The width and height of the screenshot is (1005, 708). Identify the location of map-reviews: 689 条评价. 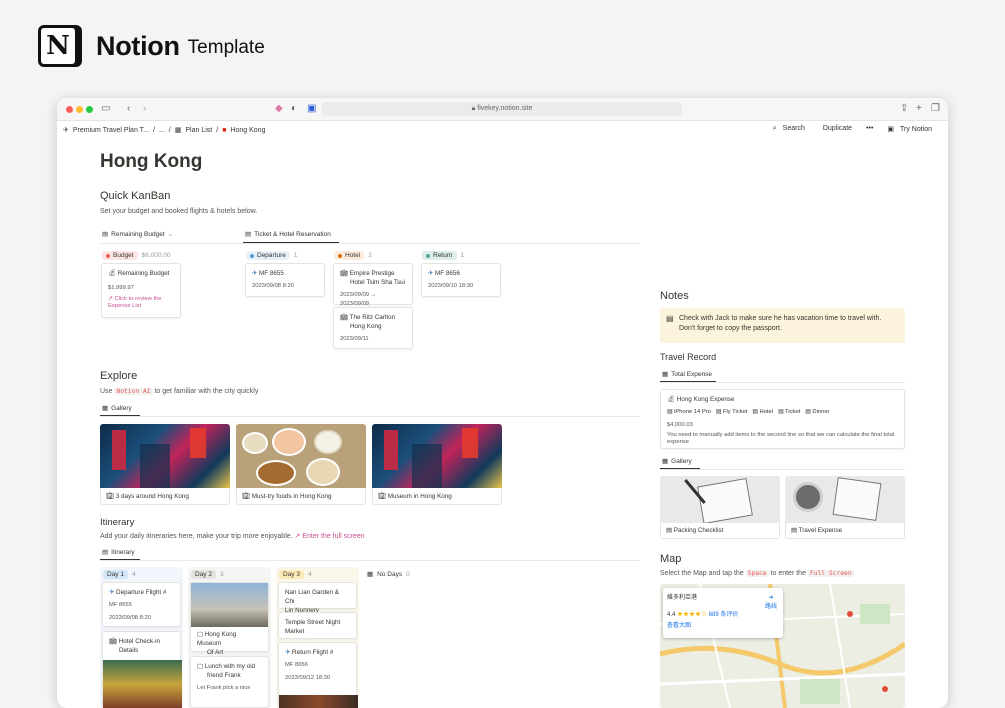
(724, 615).